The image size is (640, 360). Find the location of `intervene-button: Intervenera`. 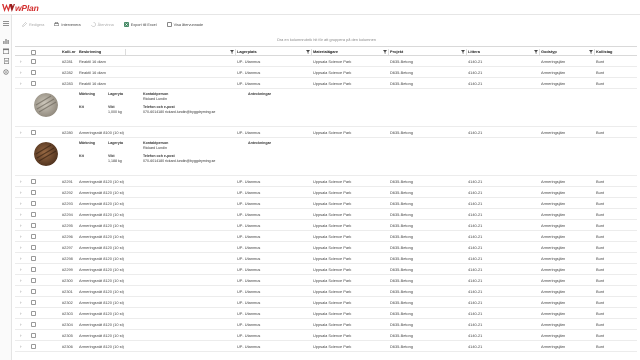

intervene-button: Intervenera is located at coordinates (67, 25).